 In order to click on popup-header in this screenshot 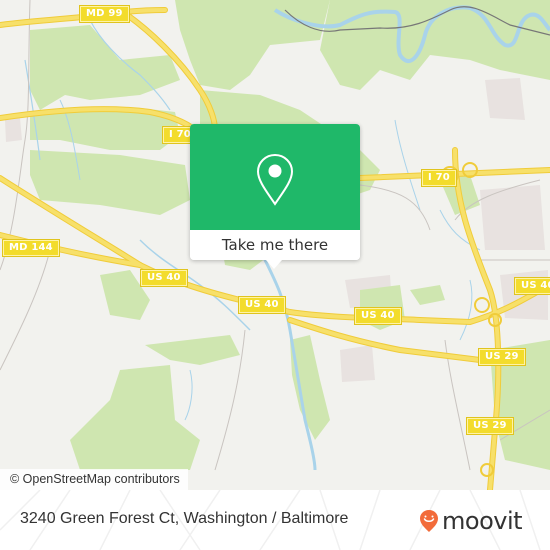, I will do `click(275, 177)`.